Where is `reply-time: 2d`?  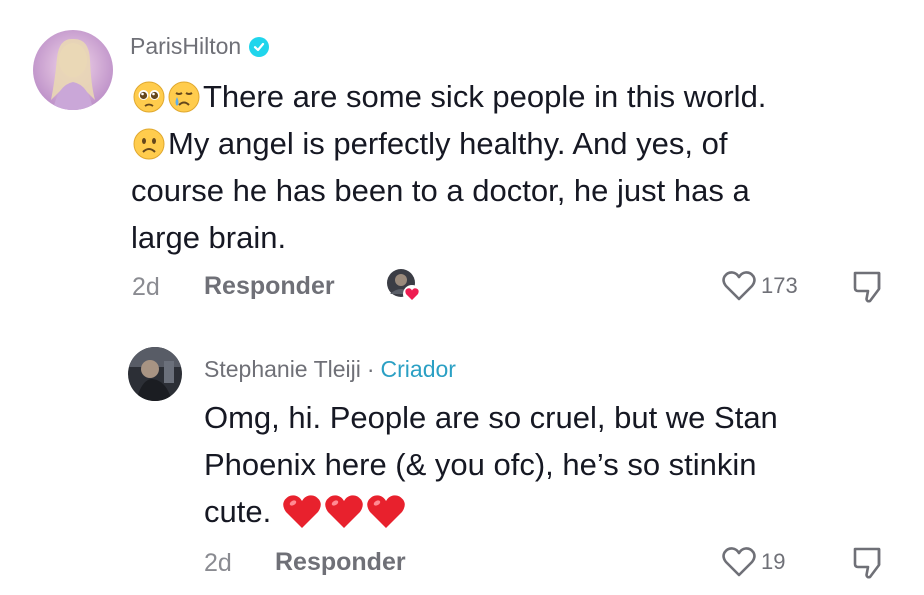 reply-time: 2d is located at coordinates (218, 563).